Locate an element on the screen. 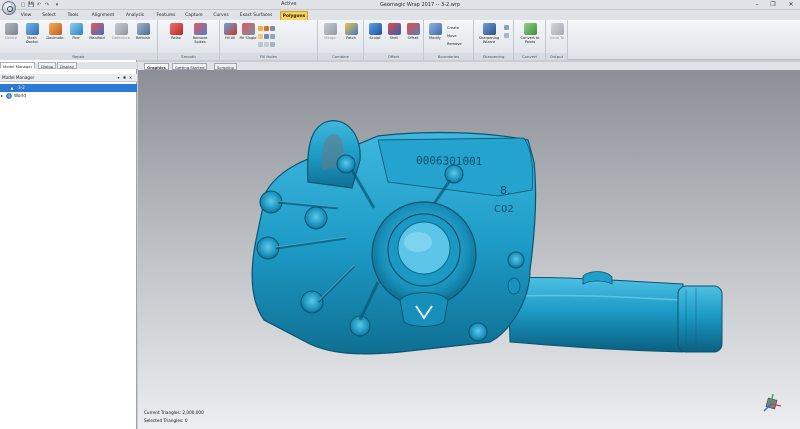  defeature-button: Defeature is located at coordinates (121, 37).